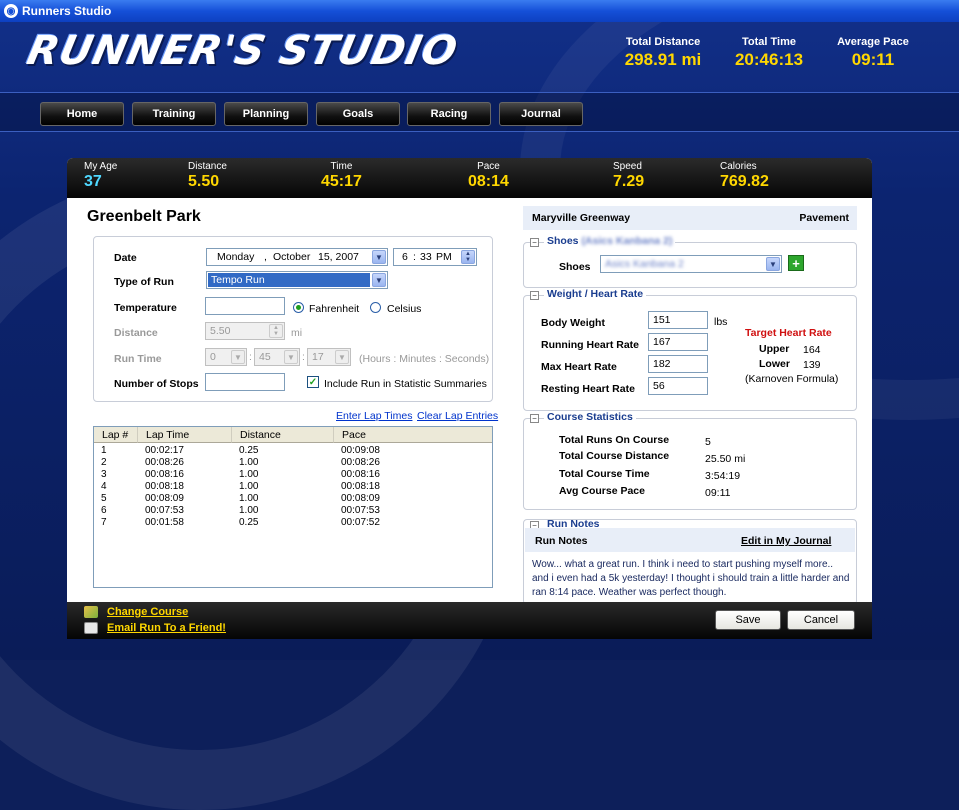 This screenshot has width=959, height=810. Describe the element at coordinates (185, 435) in the screenshot. I see `lap-table-header-lap-time: Lap Time` at that location.